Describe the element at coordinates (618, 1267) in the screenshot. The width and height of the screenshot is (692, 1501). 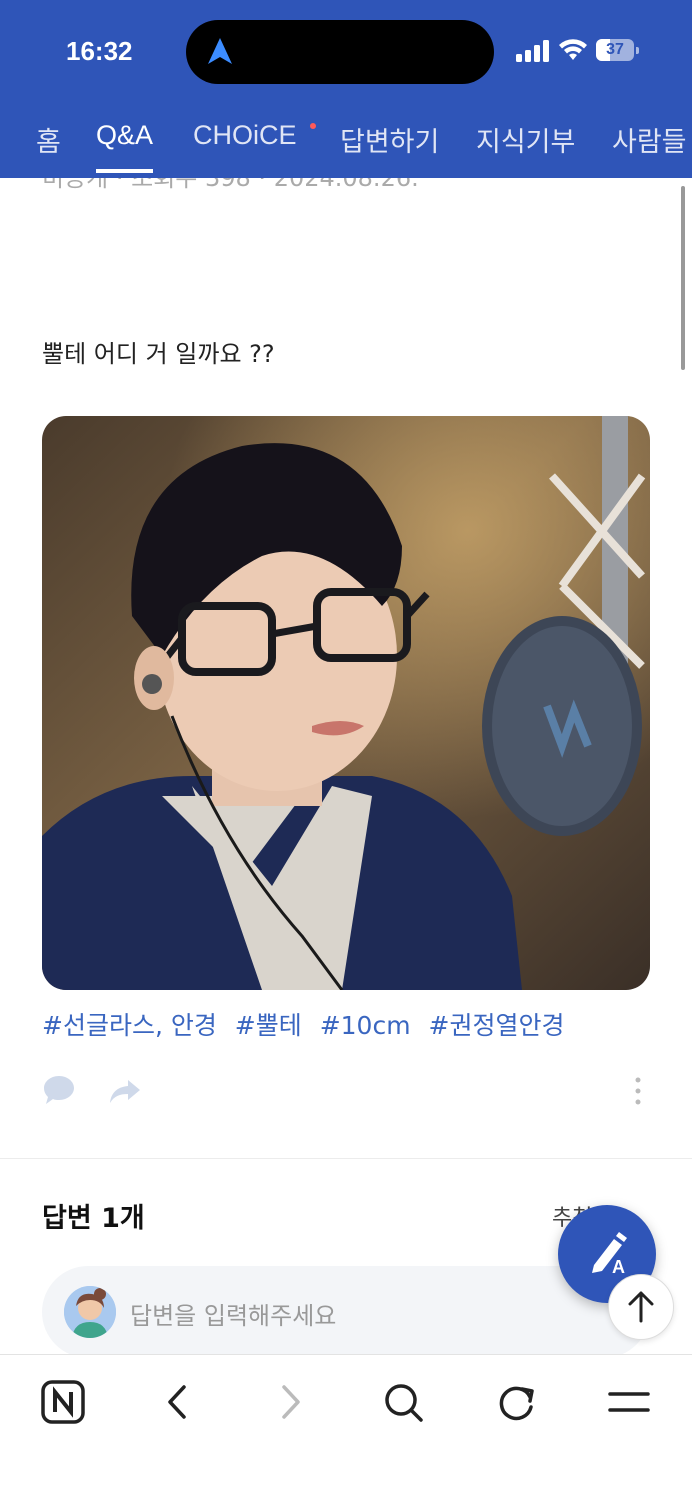
I see `svg-text: A` at that location.